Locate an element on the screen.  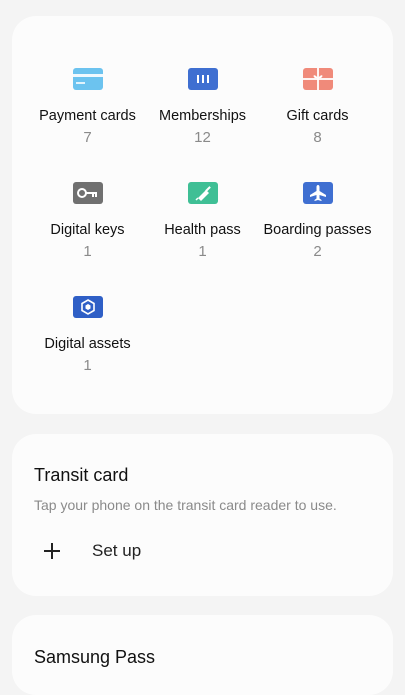
gift-icon is located at coordinates (317, 79).